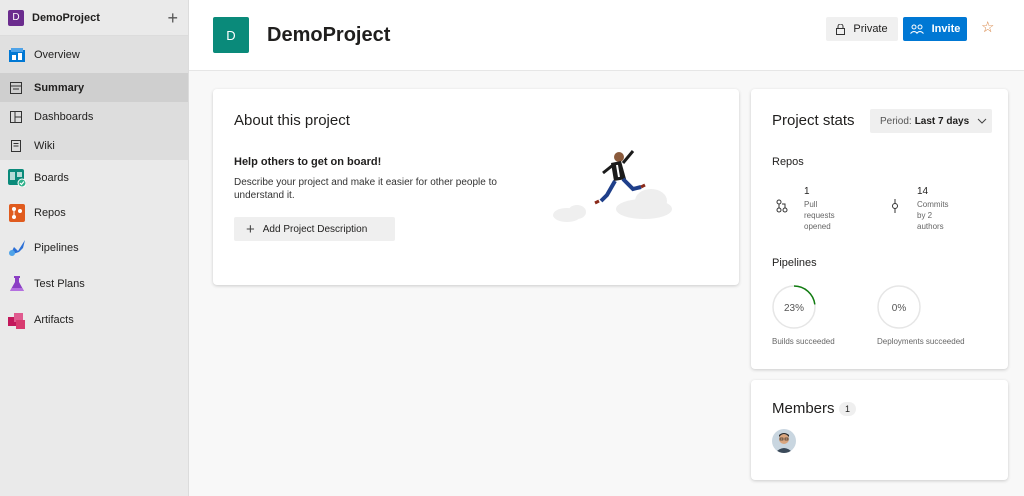  I want to click on add-project-description-button: + Add Project Description, so click(314, 229).